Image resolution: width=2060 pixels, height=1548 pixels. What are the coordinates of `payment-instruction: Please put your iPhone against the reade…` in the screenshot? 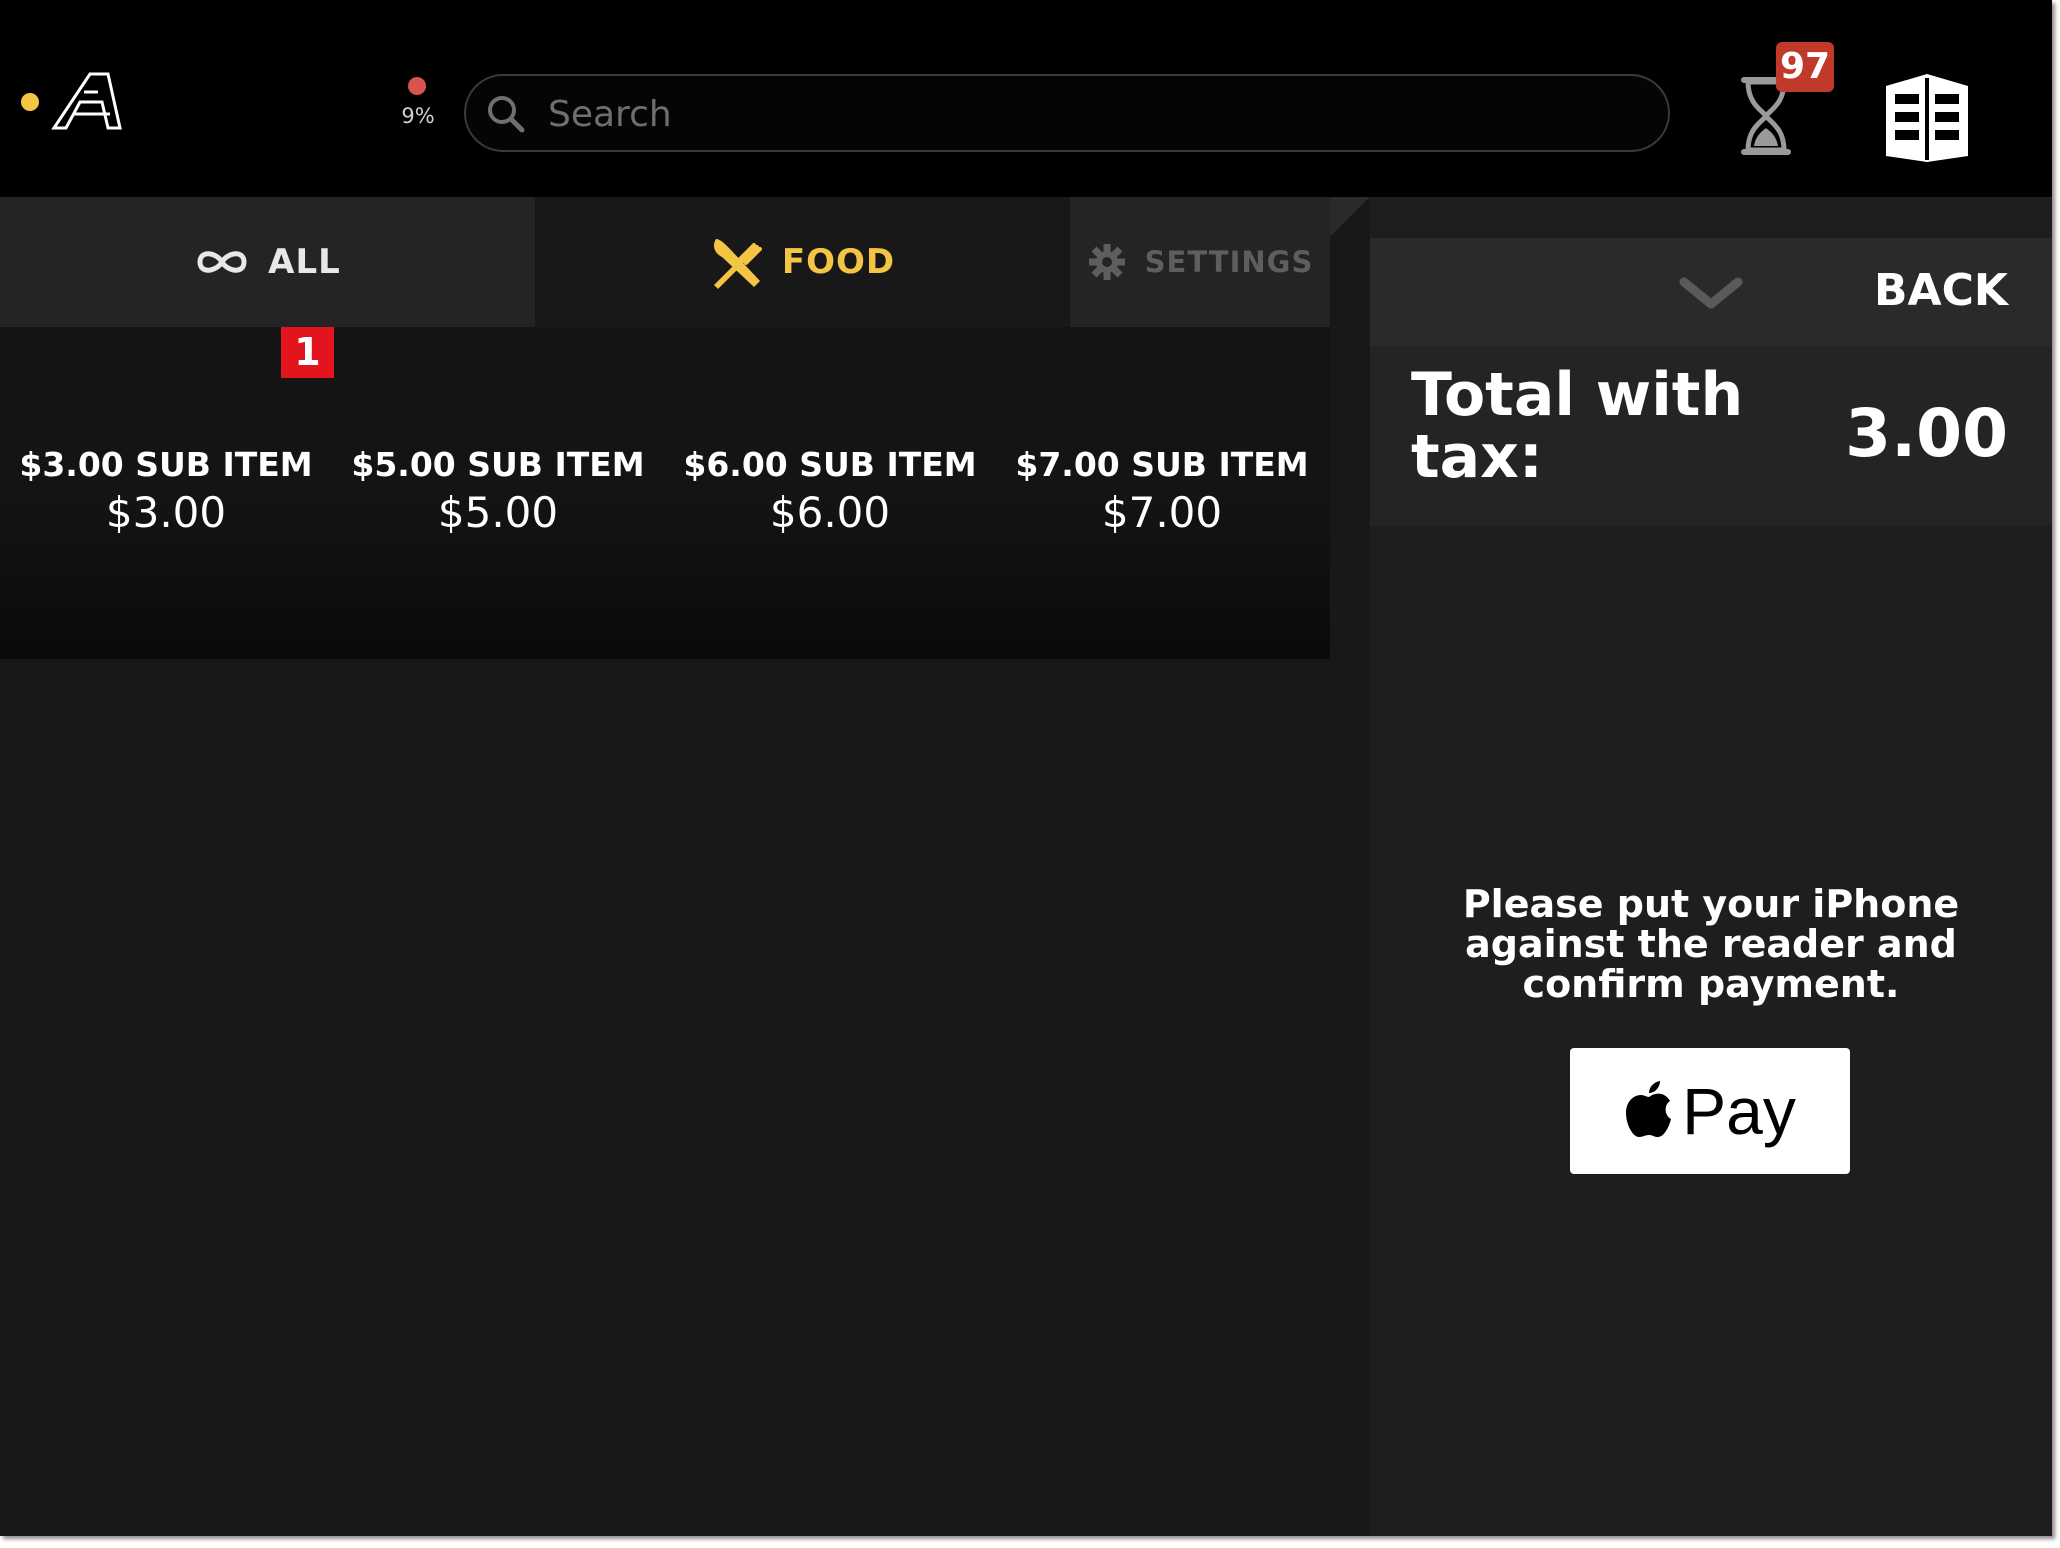 It's located at (1711, 944).